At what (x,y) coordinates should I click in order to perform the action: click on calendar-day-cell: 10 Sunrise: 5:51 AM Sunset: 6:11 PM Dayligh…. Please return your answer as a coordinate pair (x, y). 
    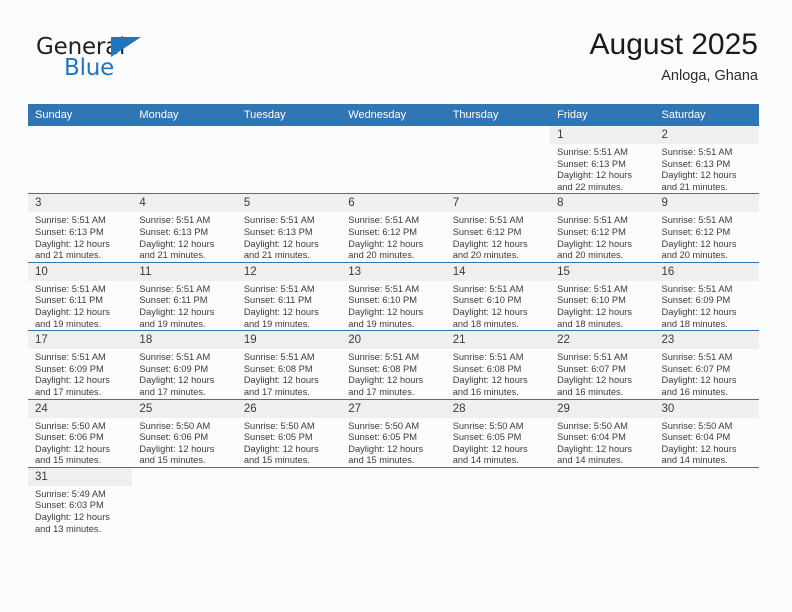
    Looking at the image, I should click on (80, 296).